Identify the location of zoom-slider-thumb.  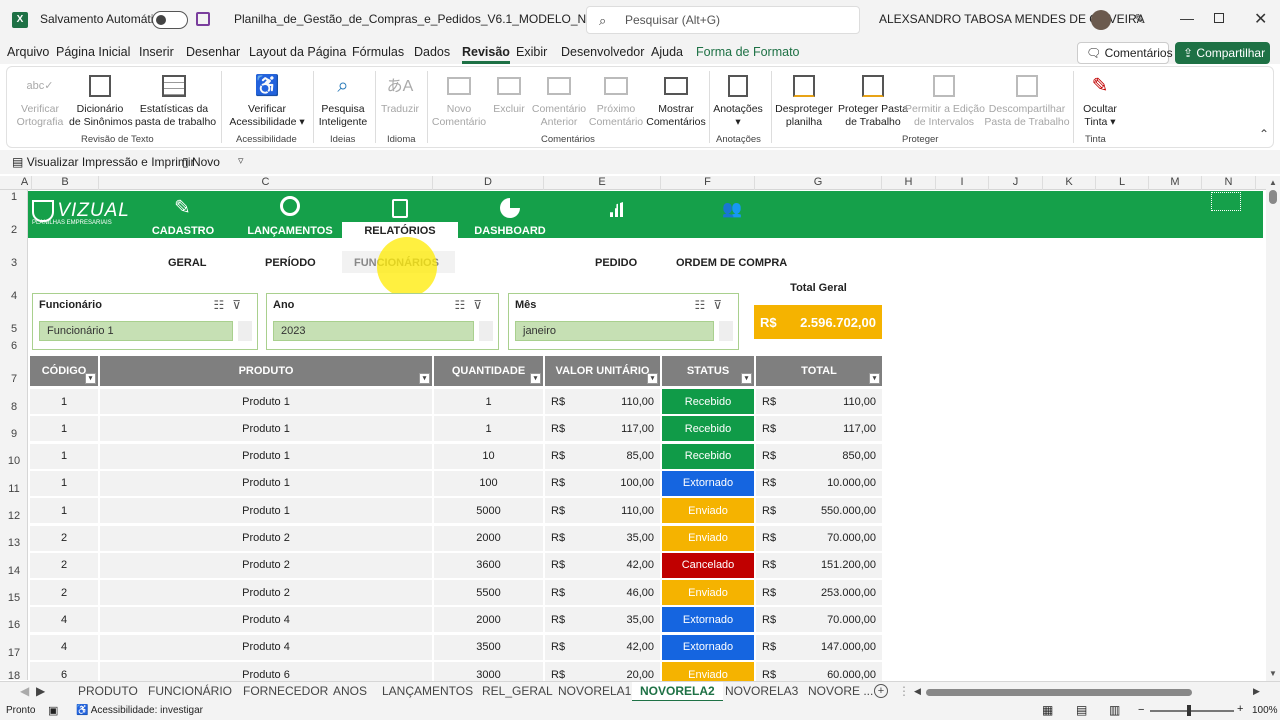
(1189, 710).